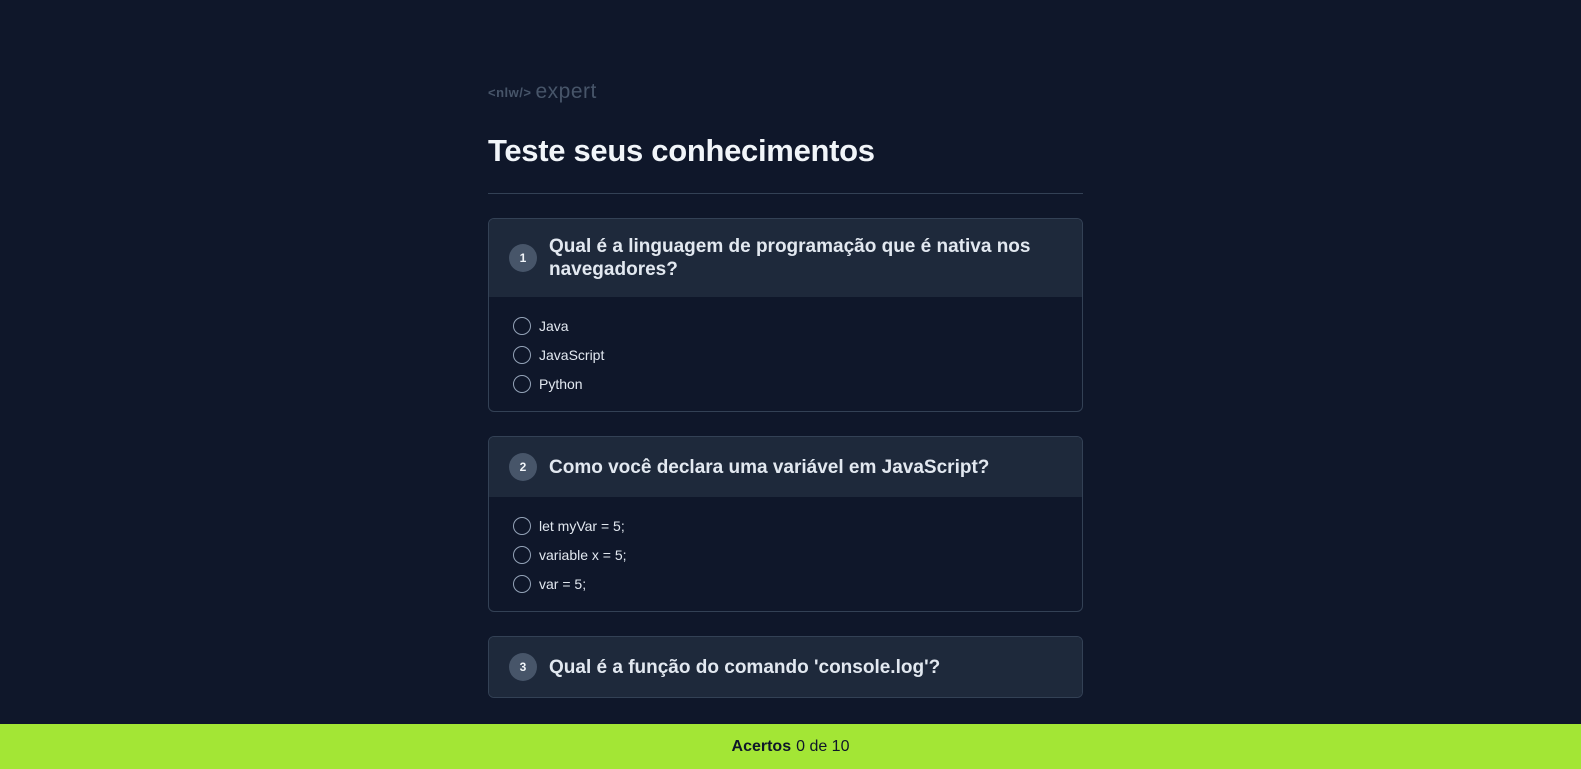 This screenshot has width=1581, height=769. What do you see at coordinates (554, 326) in the screenshot?
I see `answer-label: Java` at bounding box center [554, 326].